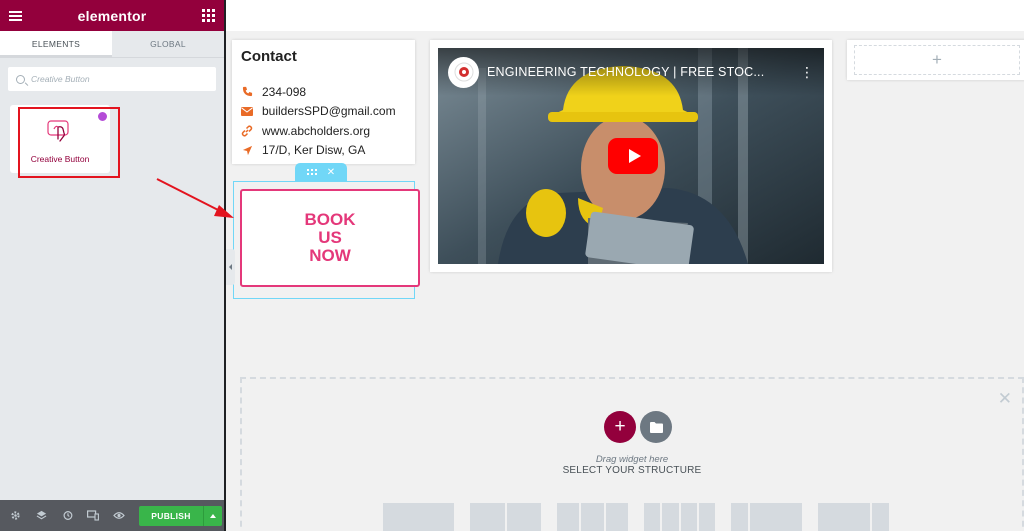 This screenshot has height=531, width=1024. What do you see at coordinates (247, 111) in the screenshot?
I see `envelope-icon` at bounding box center [247, 111].